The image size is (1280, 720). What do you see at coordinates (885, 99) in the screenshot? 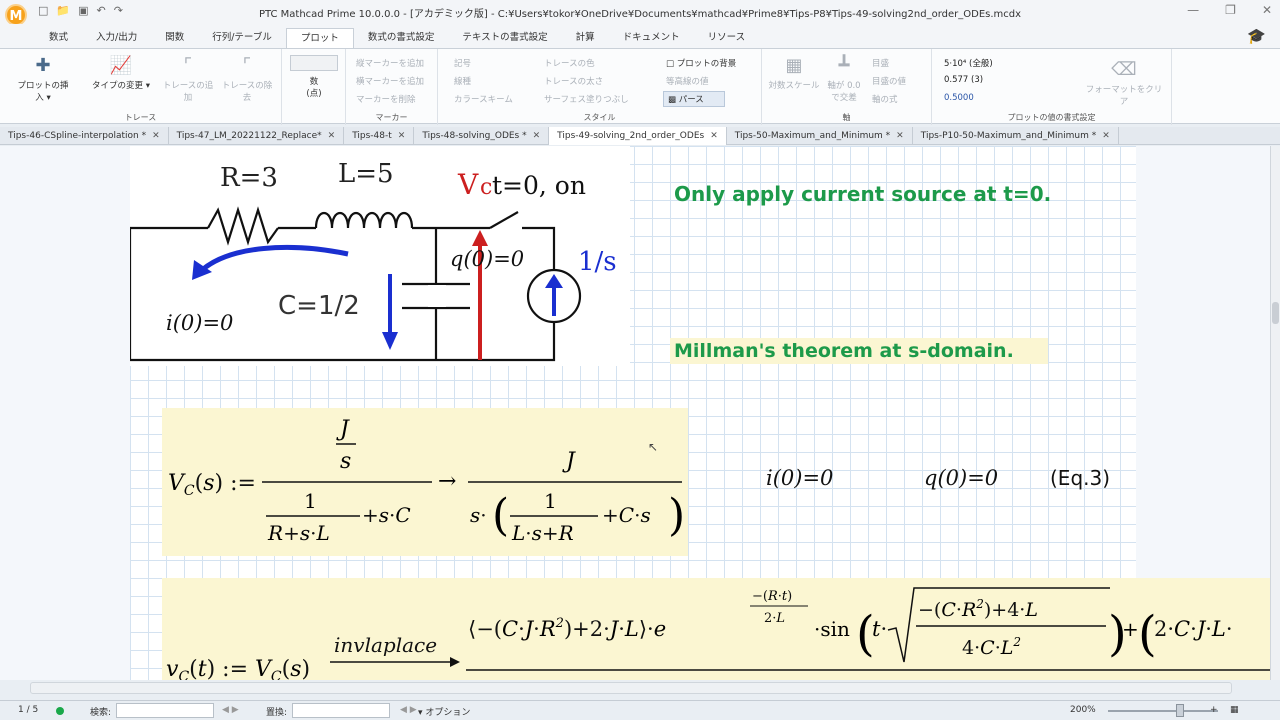
I see `axis-expression-button: 軸の式` at bounding box center [885, 99].